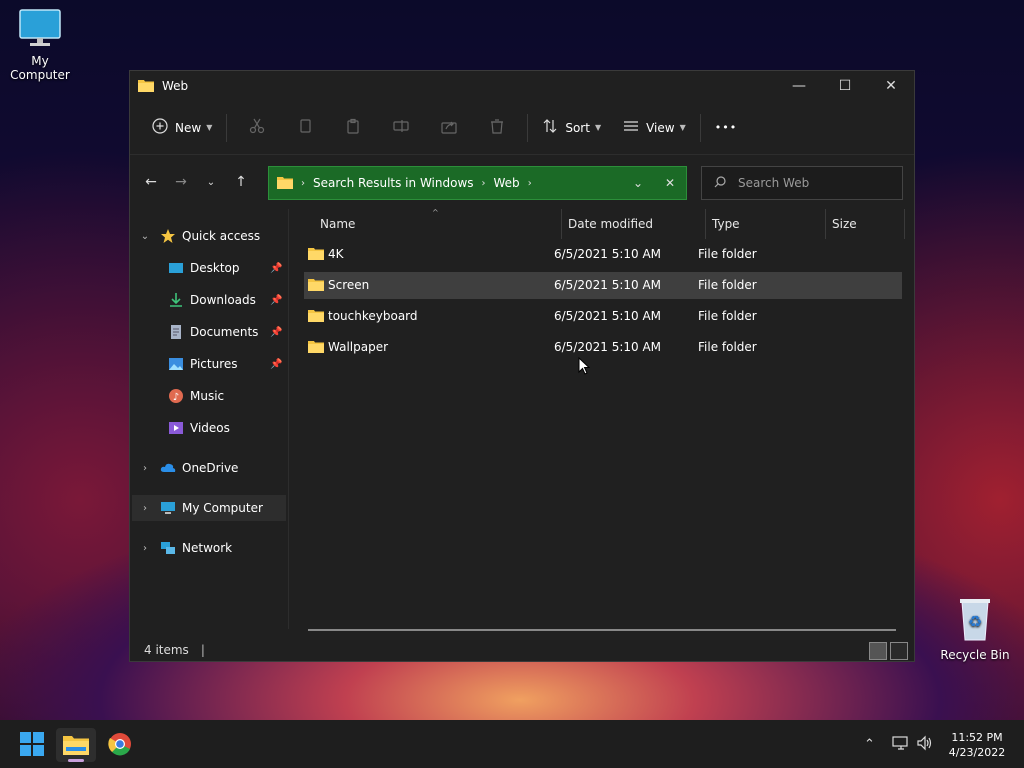 The height and width of the screenshot is (768, 1024). Describe the element at coordinates (602, 630) in the screenshot. I see `horizontal-scrollbar` at that location.